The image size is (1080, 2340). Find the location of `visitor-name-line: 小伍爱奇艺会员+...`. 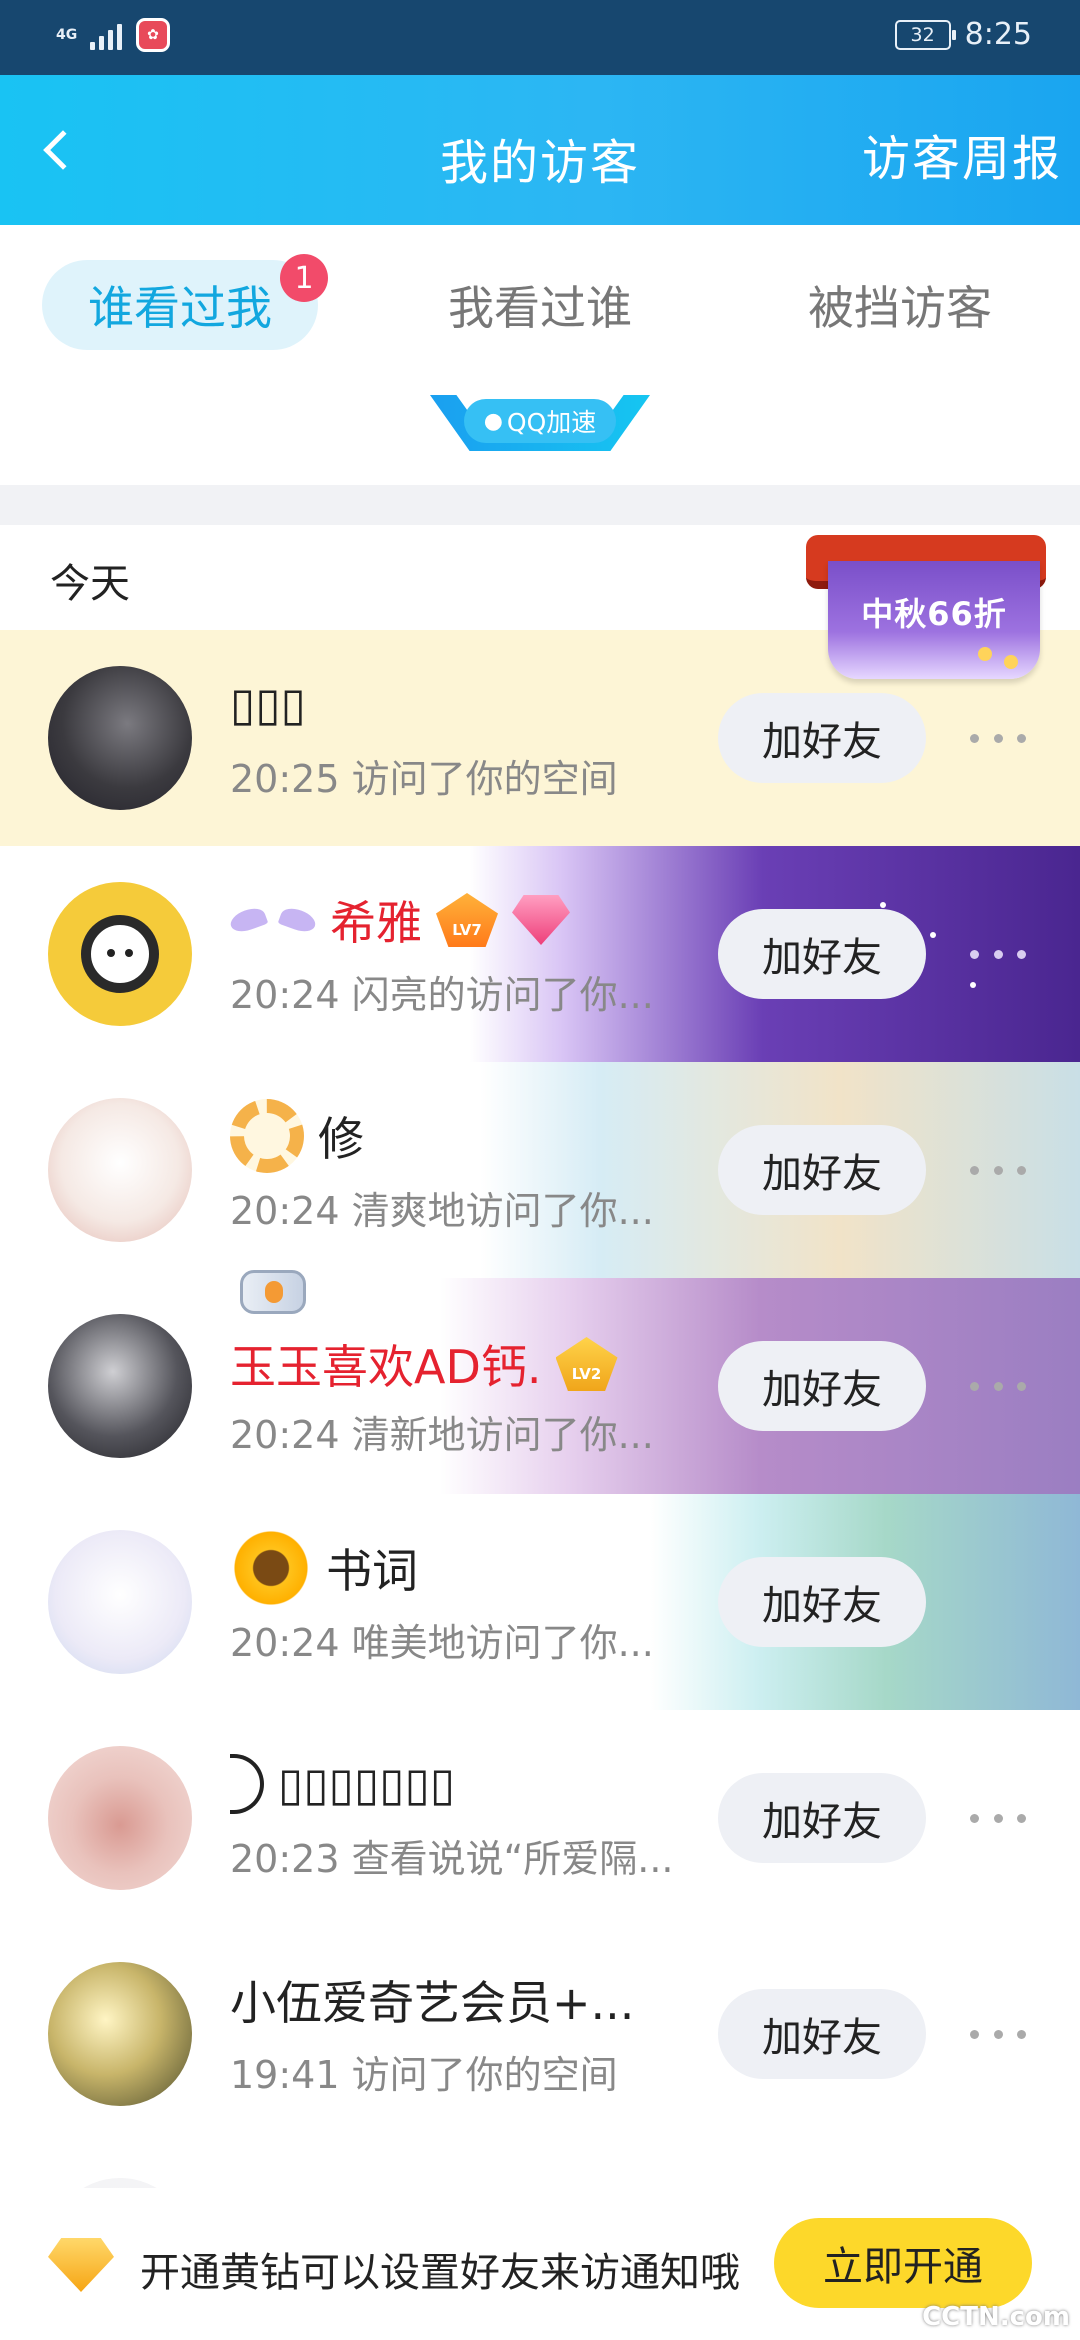

visitor-name-line: 小伍爱奇艺会员+... is located at coordinates (432, 2000).